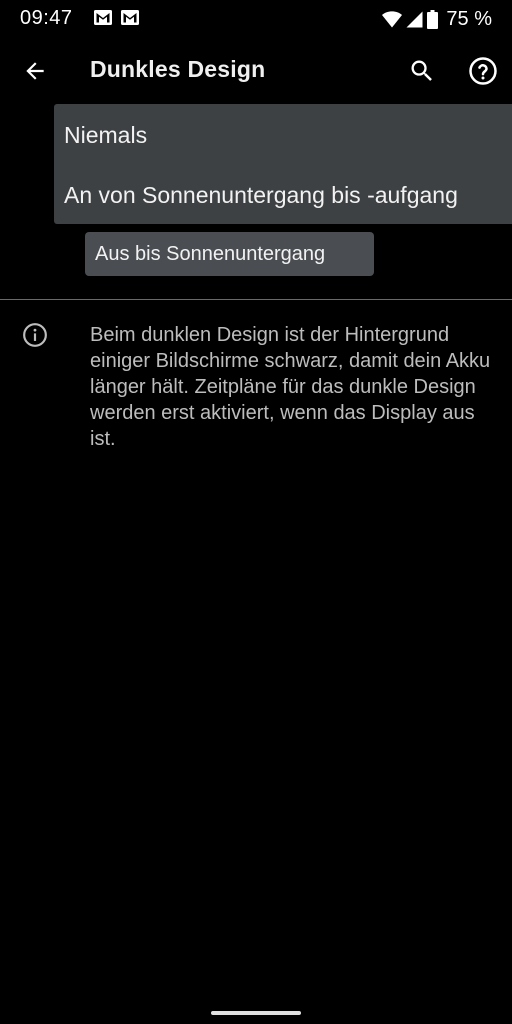 This screenshot has height=1024, width=512. Describe the element at coordinates (35, 71) in the screenshot. I see `back-arrow-icon` at that location.